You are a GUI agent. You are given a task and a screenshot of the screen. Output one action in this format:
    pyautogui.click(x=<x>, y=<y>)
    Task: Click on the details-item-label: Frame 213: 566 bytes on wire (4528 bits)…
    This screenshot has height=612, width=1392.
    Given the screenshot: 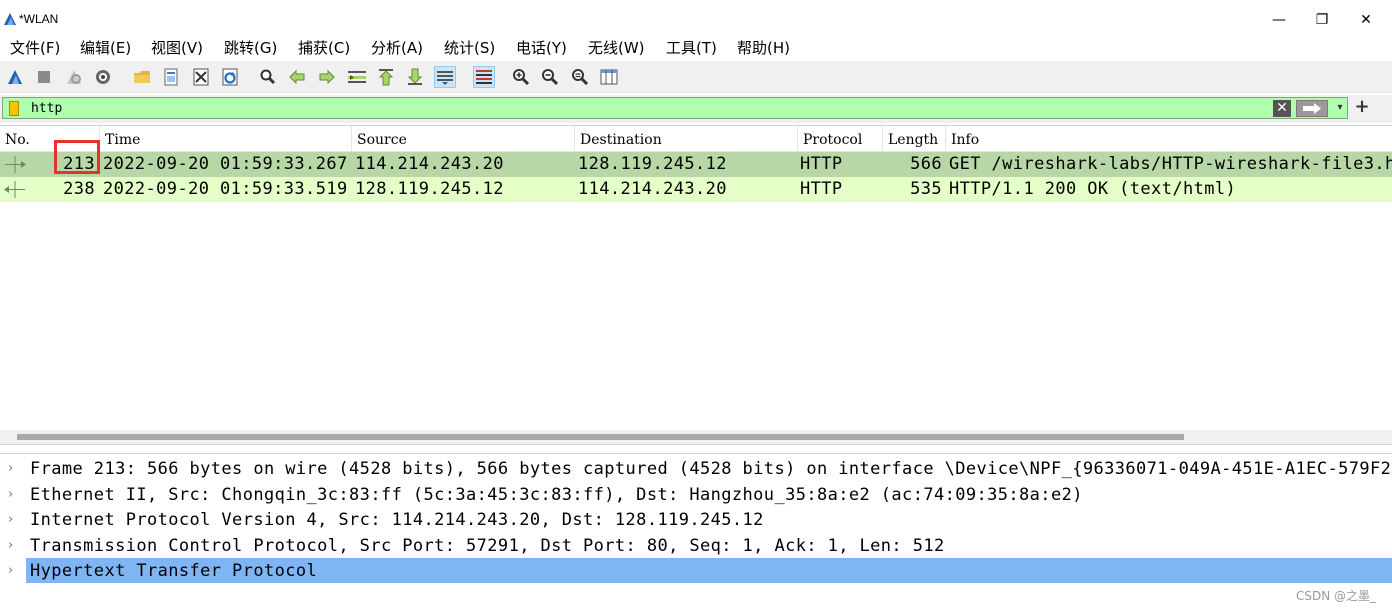 What is the action you would take?
    pyautogui.click(x=711, y=469)
    